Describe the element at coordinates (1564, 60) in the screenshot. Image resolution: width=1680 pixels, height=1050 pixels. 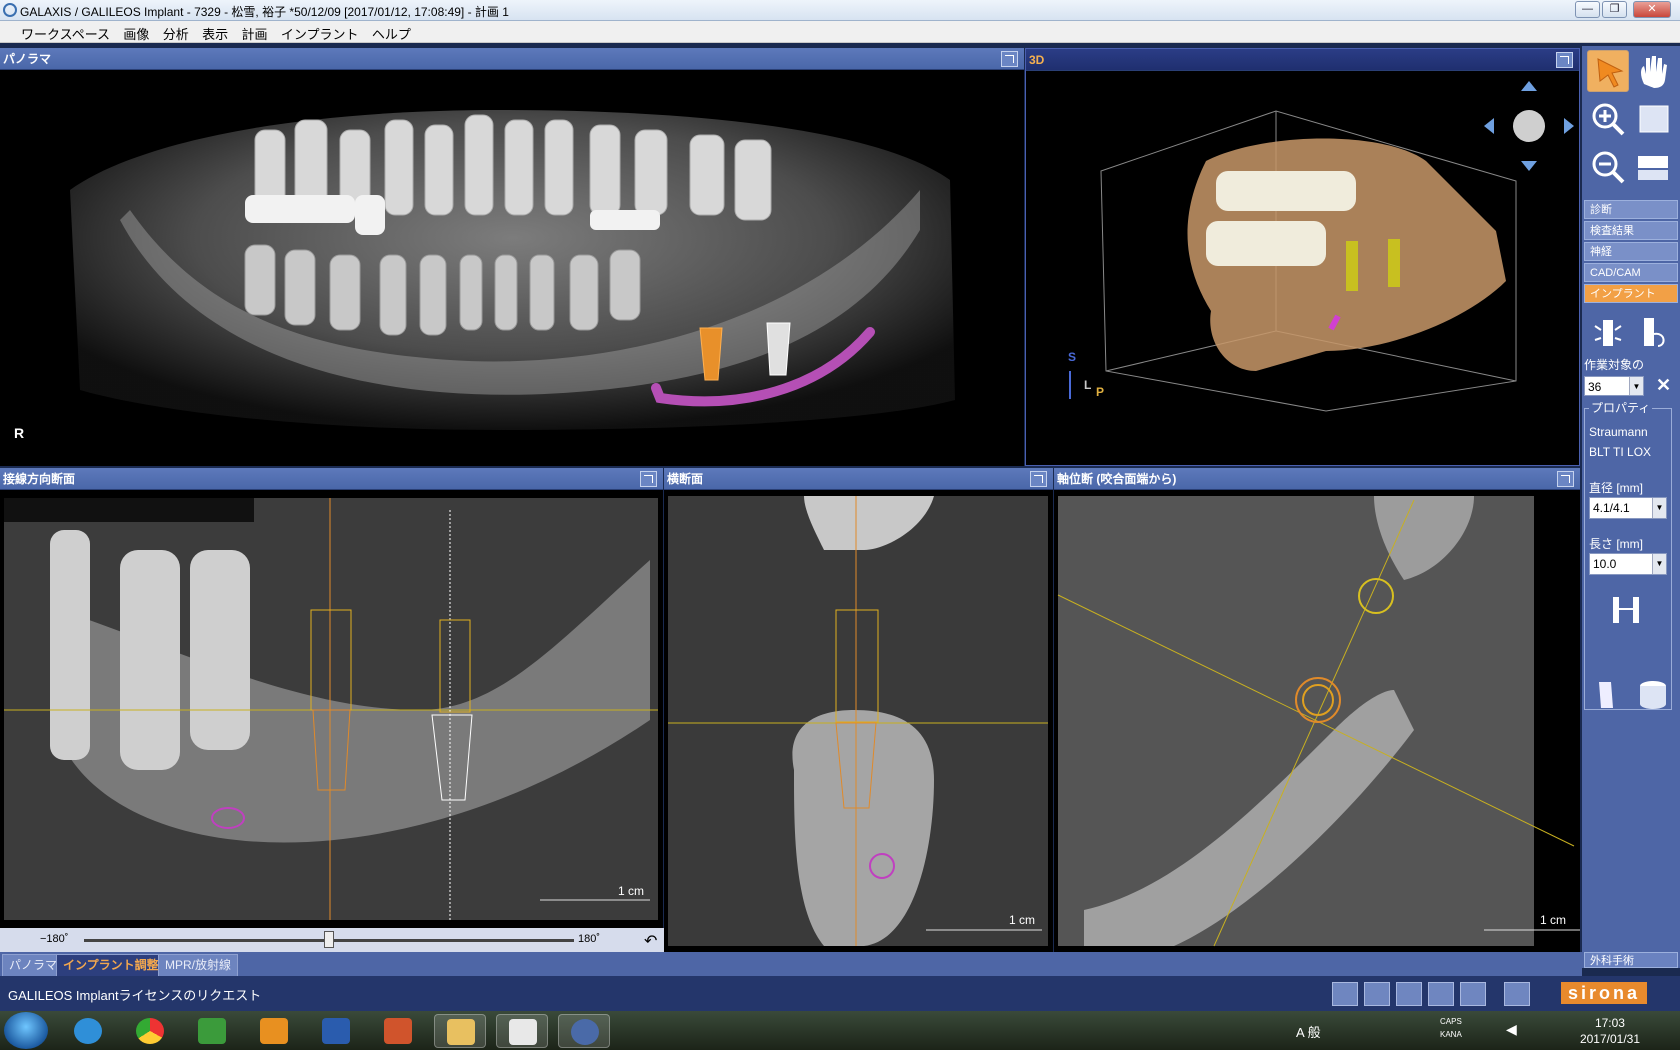
I see `3d-maximize-button` at that location.